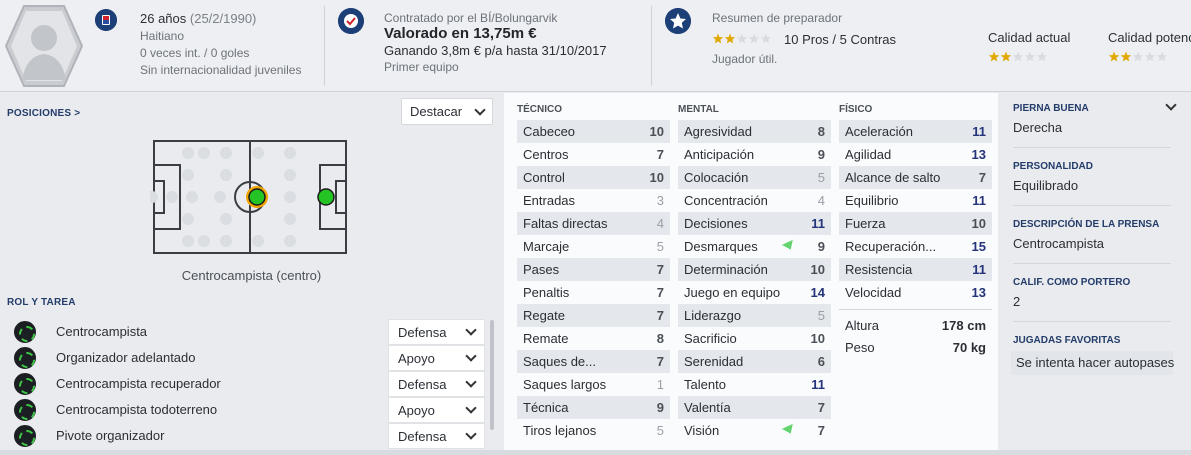  What do you see at coordinates (163, 18) in the screenshot?
I see `player-age: 26 años` at bounding box center [163, 18].